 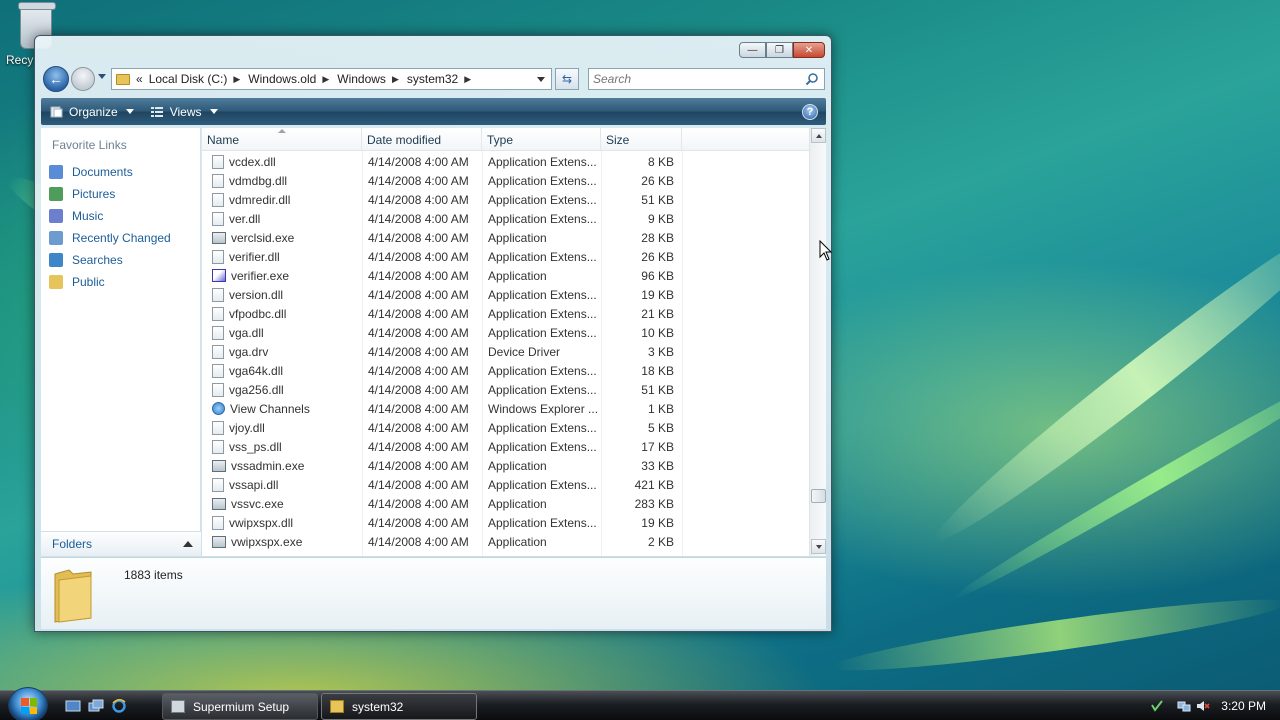 I want to click on refresh-button: ⇆, so click(x=567, y=79).